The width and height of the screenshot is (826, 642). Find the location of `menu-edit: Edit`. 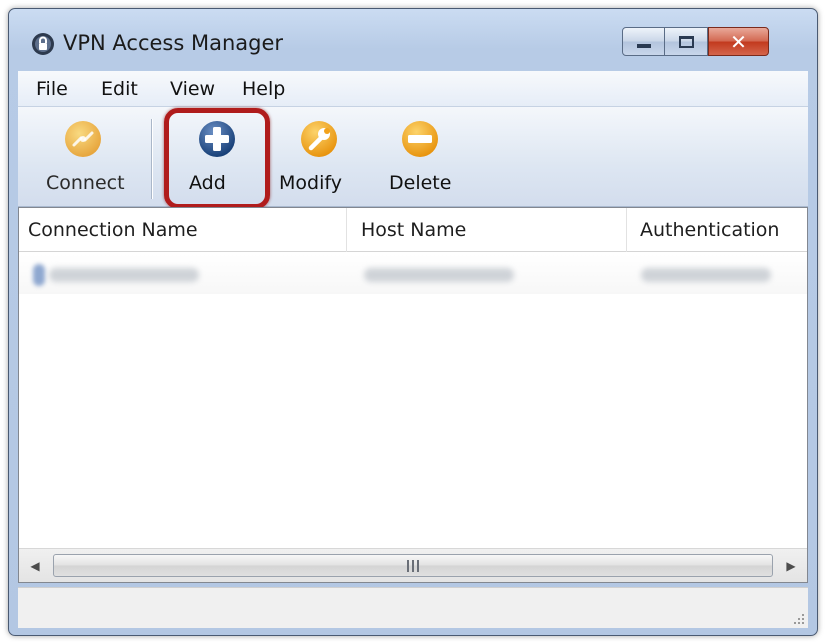

menu-edit: Edit is located at coordinates (119, 89).